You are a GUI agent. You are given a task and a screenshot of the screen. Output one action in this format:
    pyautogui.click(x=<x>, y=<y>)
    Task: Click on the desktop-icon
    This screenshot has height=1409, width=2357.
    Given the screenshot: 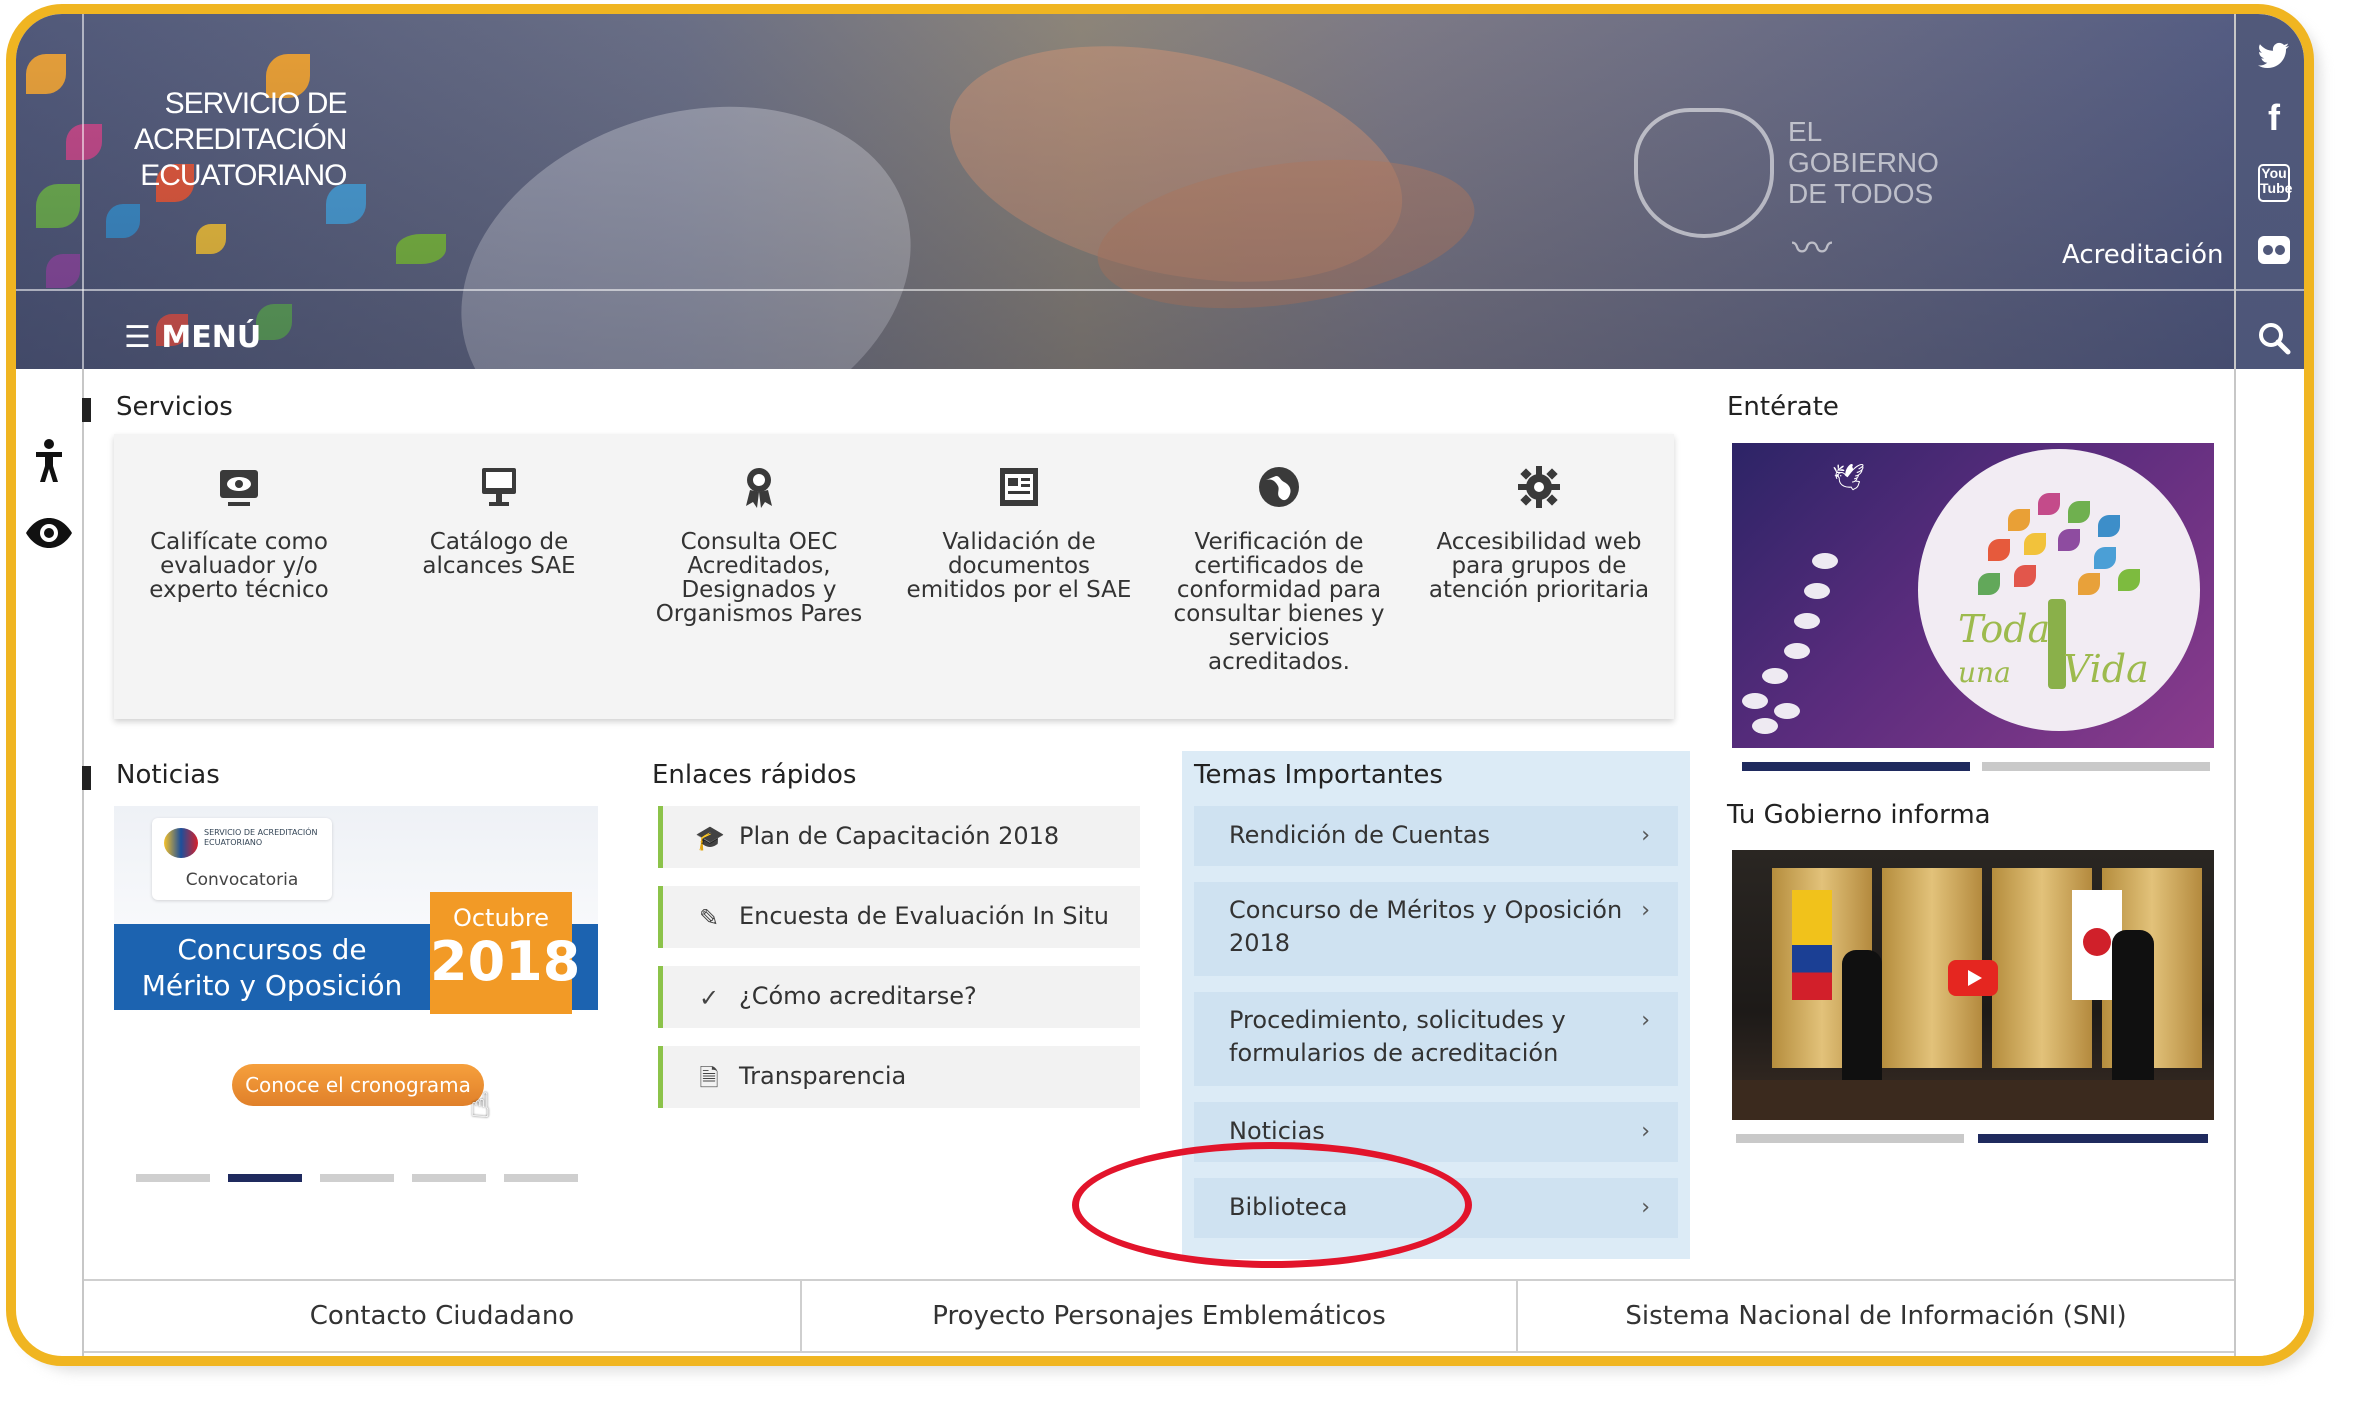 What is the action you would take?
    pyautogui.click(x=499, y=487)
    